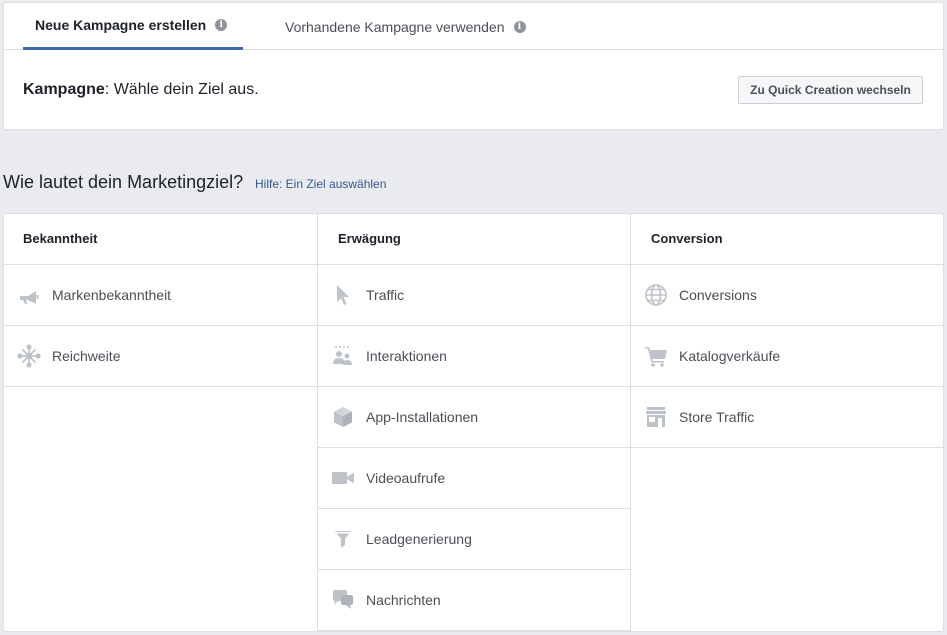  I want to click on campaign-objective-text: Kampagne: Wähle dein Ziel aus., so click(141, 90).